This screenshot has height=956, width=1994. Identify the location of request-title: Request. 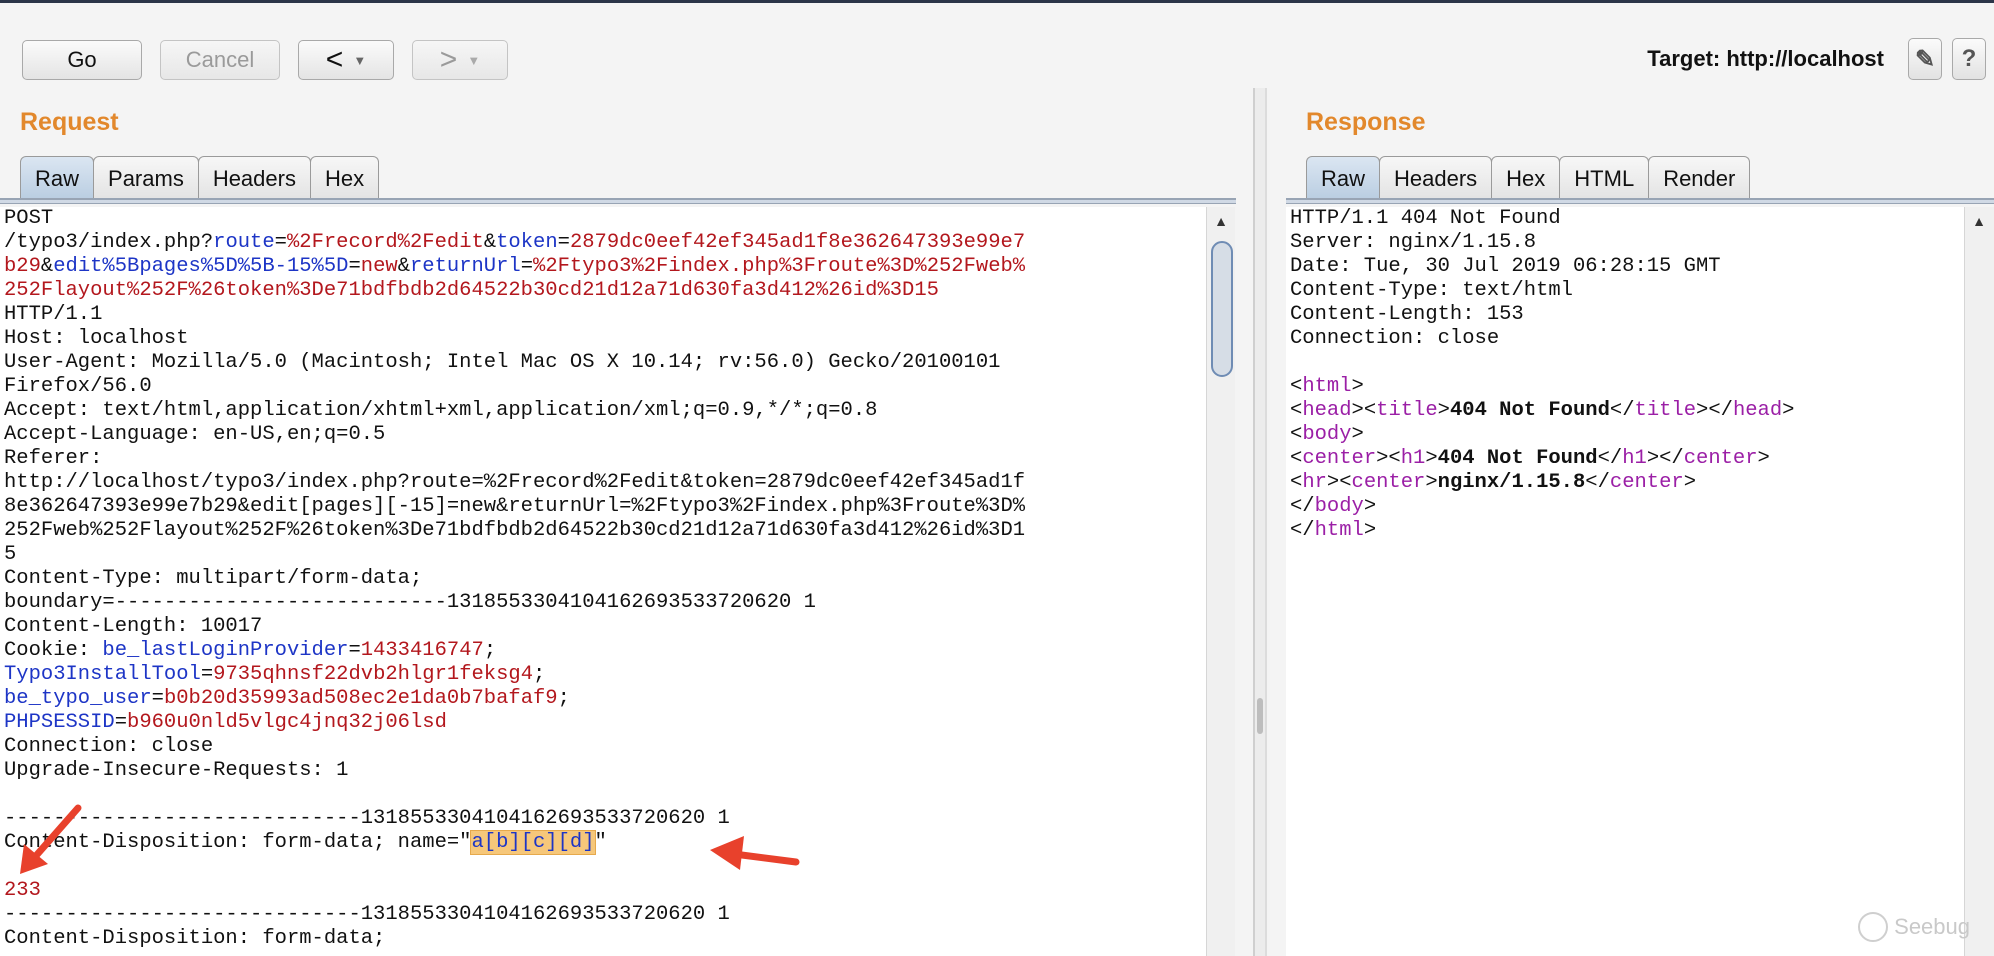
(69, 122).